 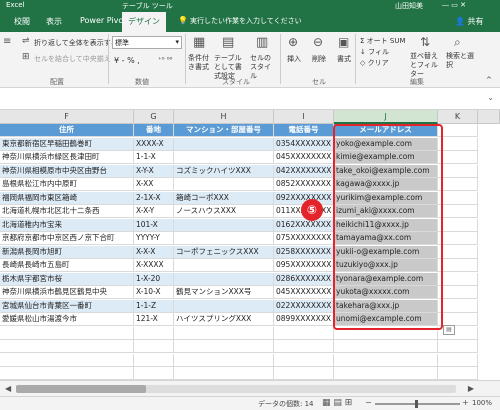 What do you see at coordinates (8, 388) in the screenshot?
I see `scroll-left-icon: ◀` at bounding box center [8, 388].